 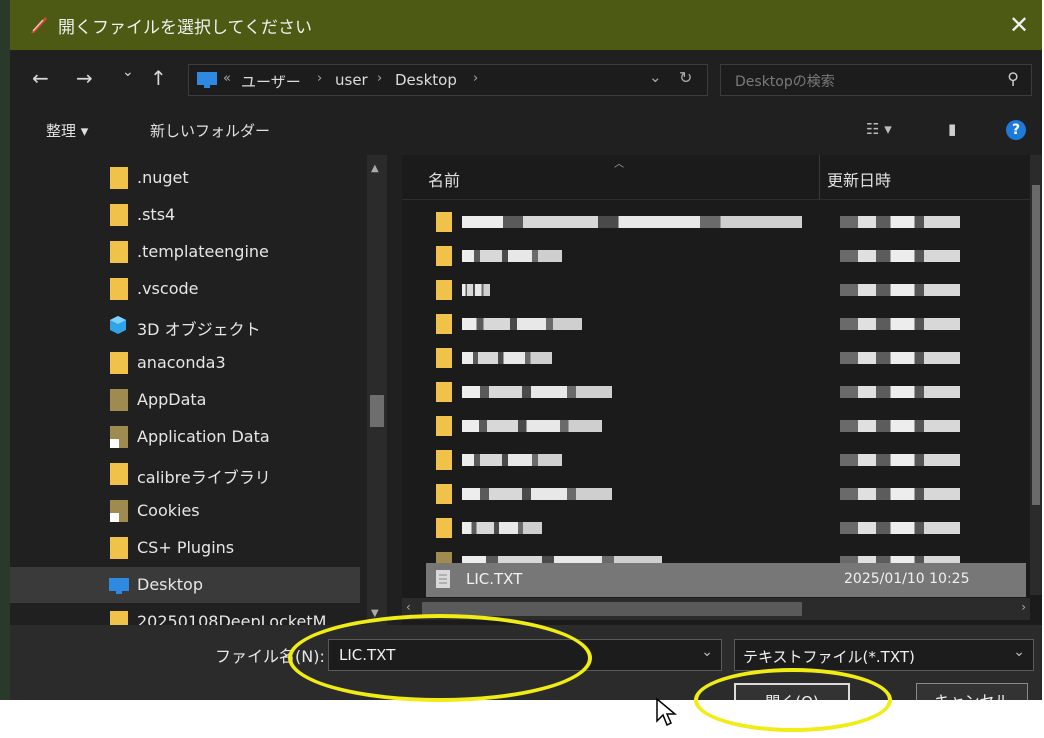 I want to click on up-button: ↑, so click(x=158, y=78).